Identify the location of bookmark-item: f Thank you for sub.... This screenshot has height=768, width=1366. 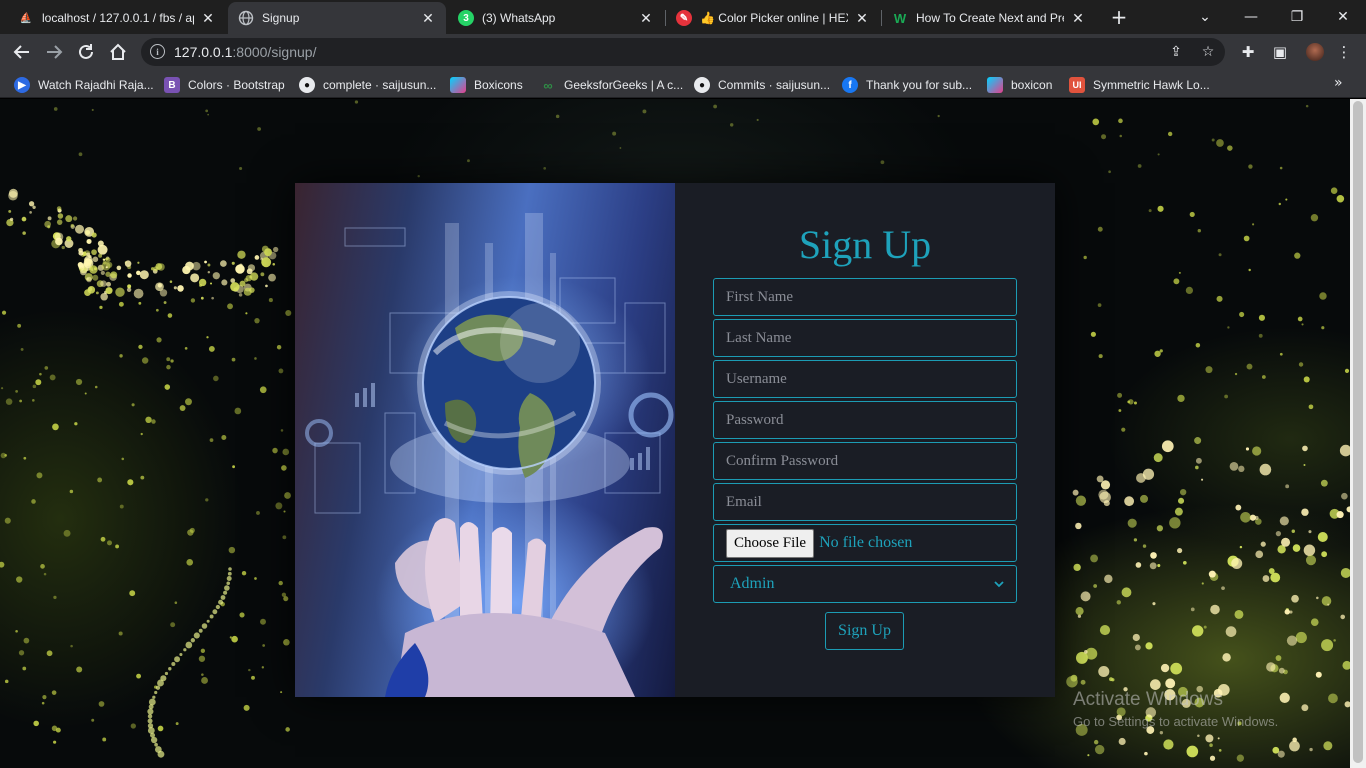
(907, 85).